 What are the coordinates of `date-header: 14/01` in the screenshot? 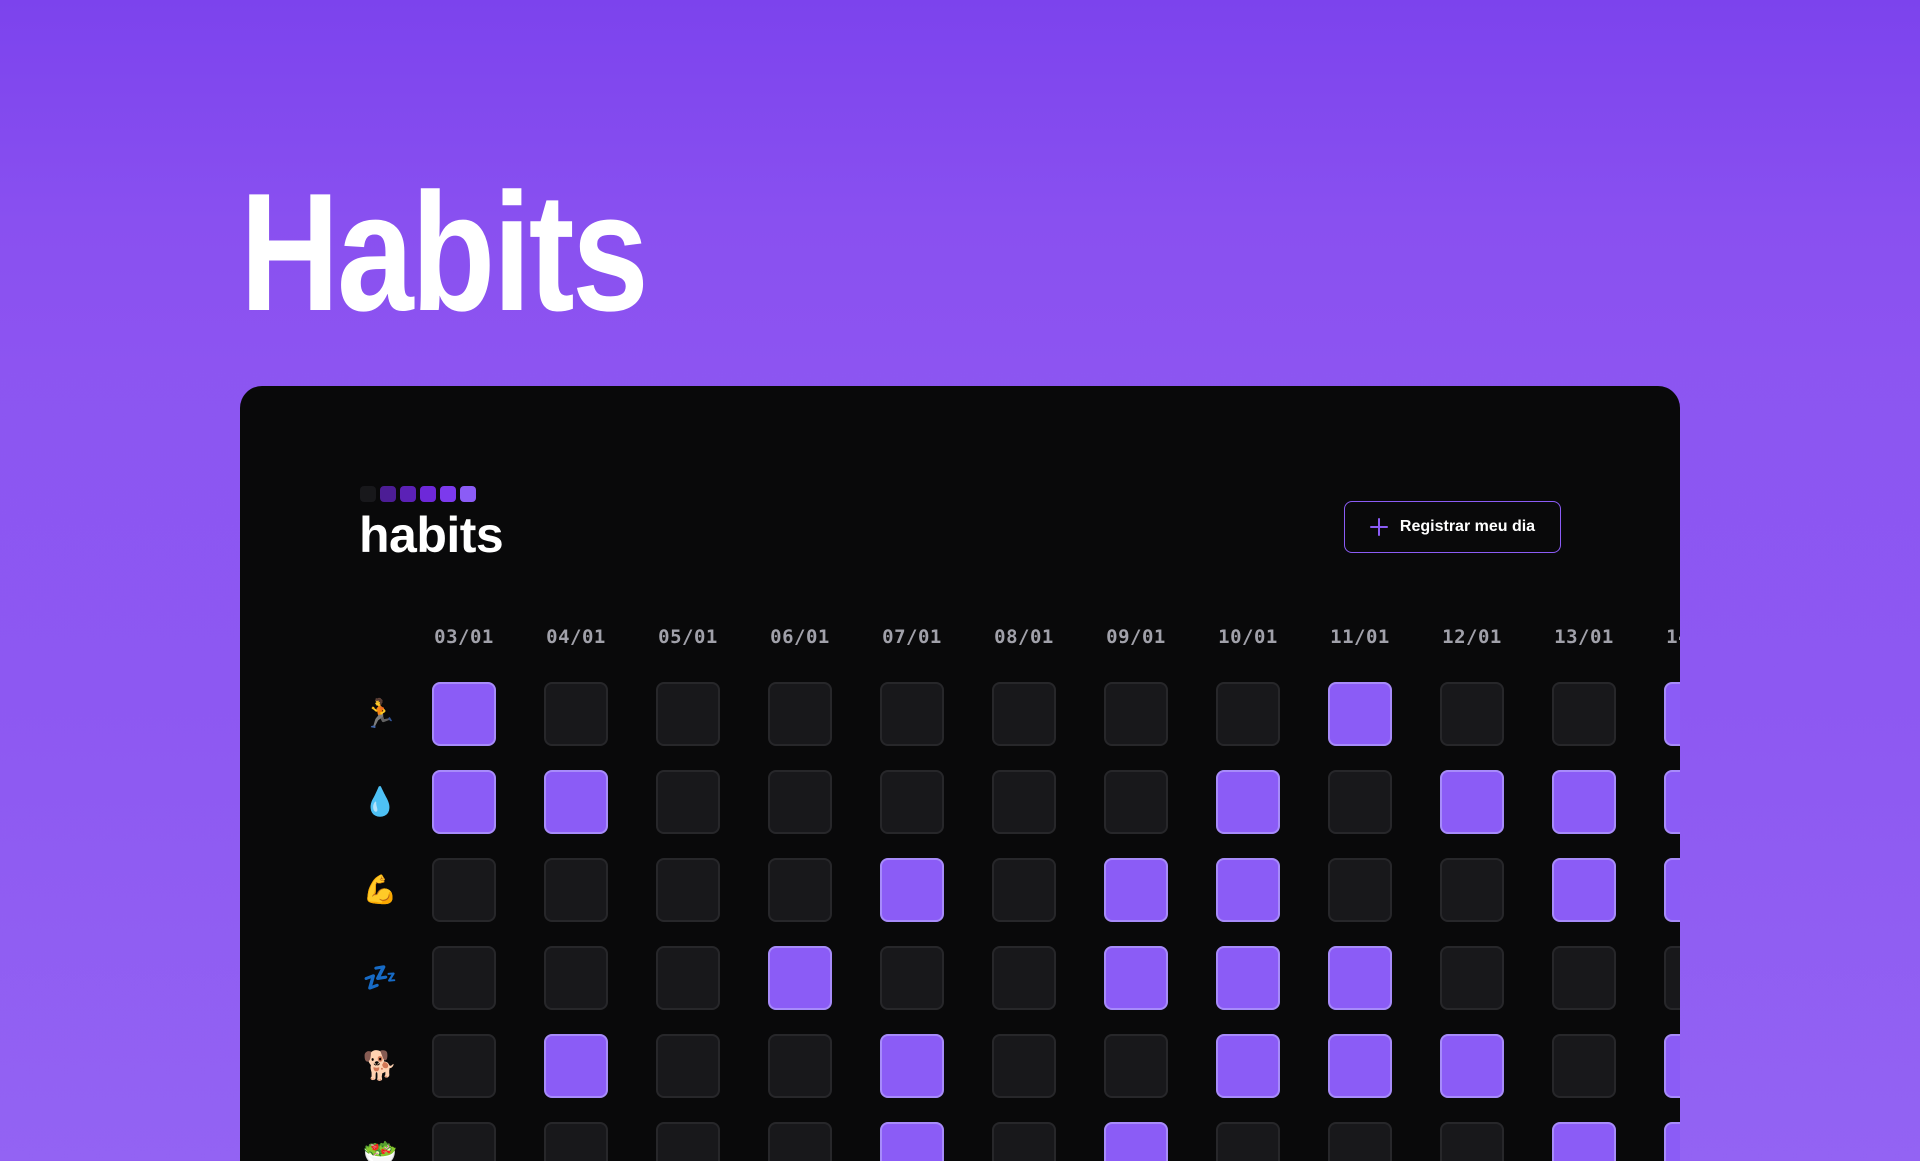 It's located at (1673, 637).